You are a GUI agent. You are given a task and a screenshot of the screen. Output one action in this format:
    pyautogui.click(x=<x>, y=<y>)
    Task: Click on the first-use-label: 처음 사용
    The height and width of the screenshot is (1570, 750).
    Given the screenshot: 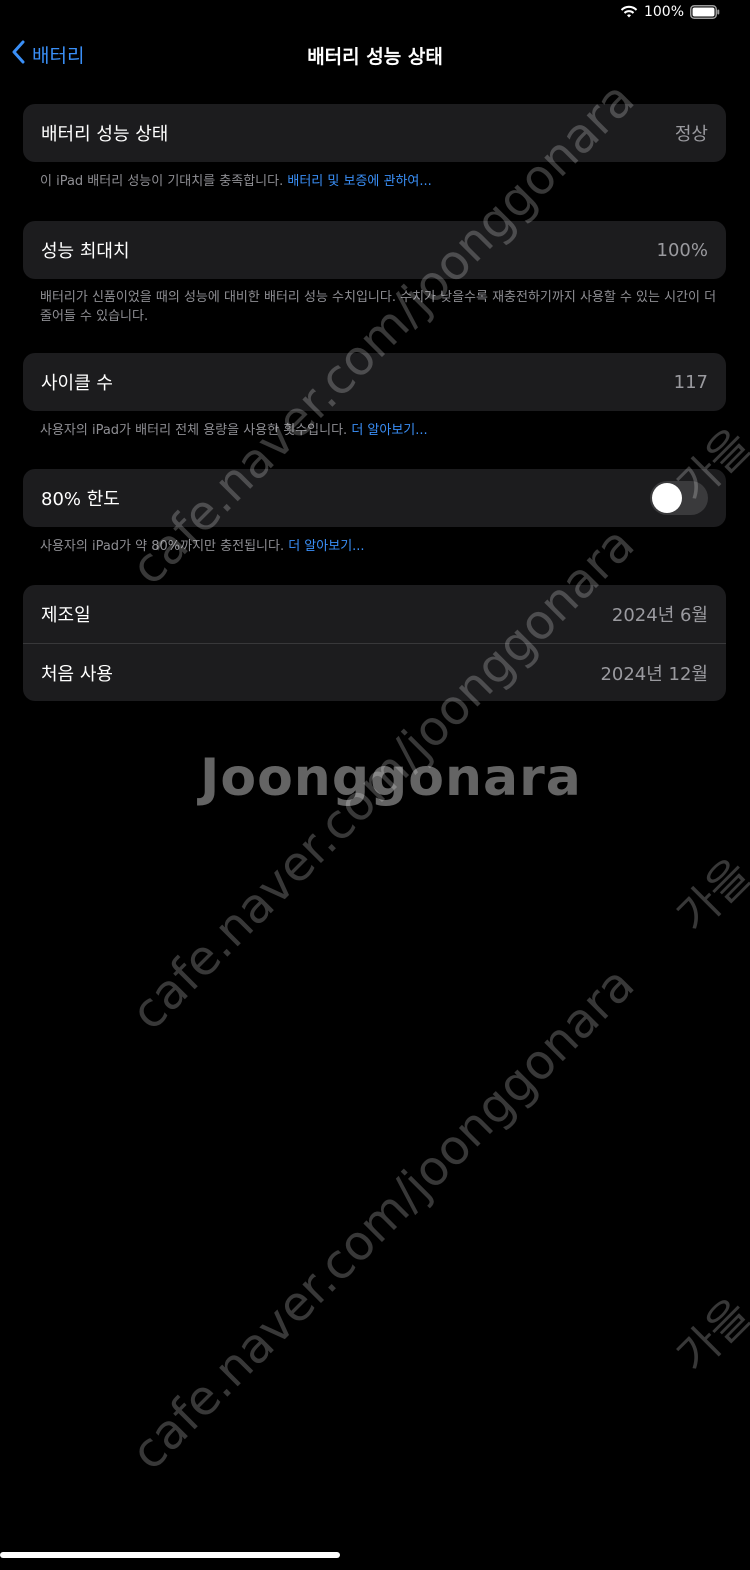 What is the action you would take?
    pyautogui.click(x=77, y=674)
    